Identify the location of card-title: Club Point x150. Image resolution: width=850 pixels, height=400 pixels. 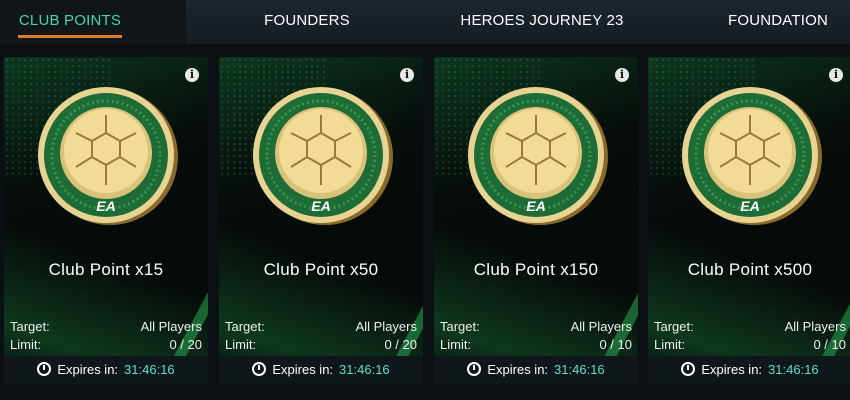
(536, 269).